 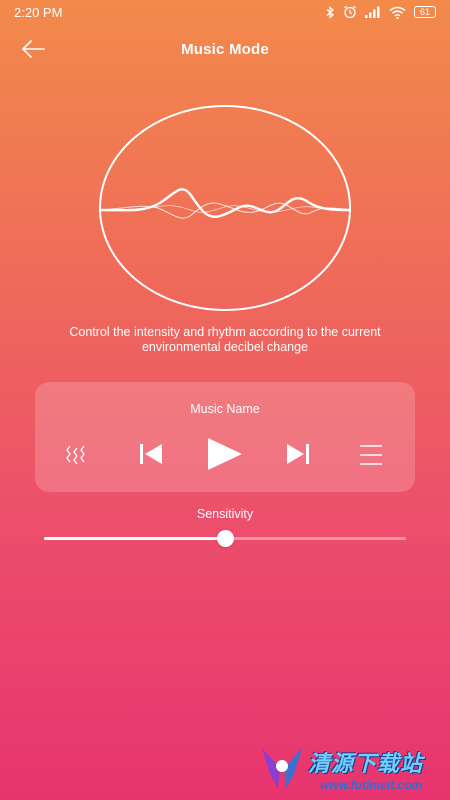 I want to click on status-bar: 2:20 PM 61, so click(x=225, y=12).